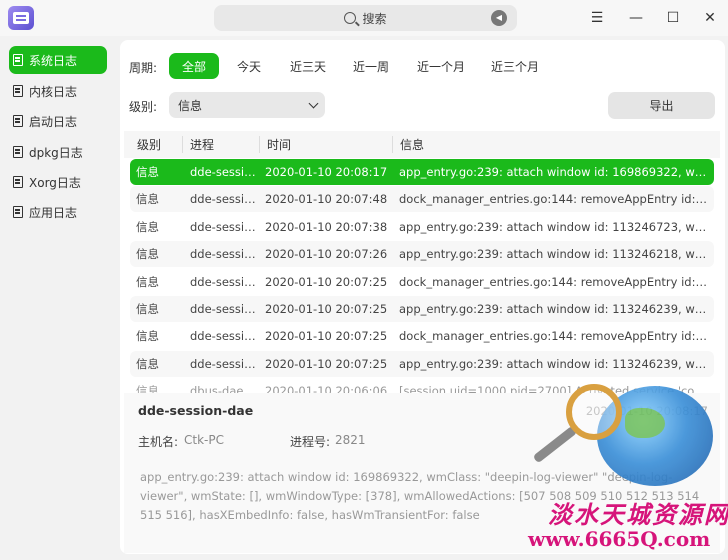  What do you see at coordinates (55, 182) in the screenshot?
I see `sidebar-item-label: Xorg日志` at bounding box center [55, 182].